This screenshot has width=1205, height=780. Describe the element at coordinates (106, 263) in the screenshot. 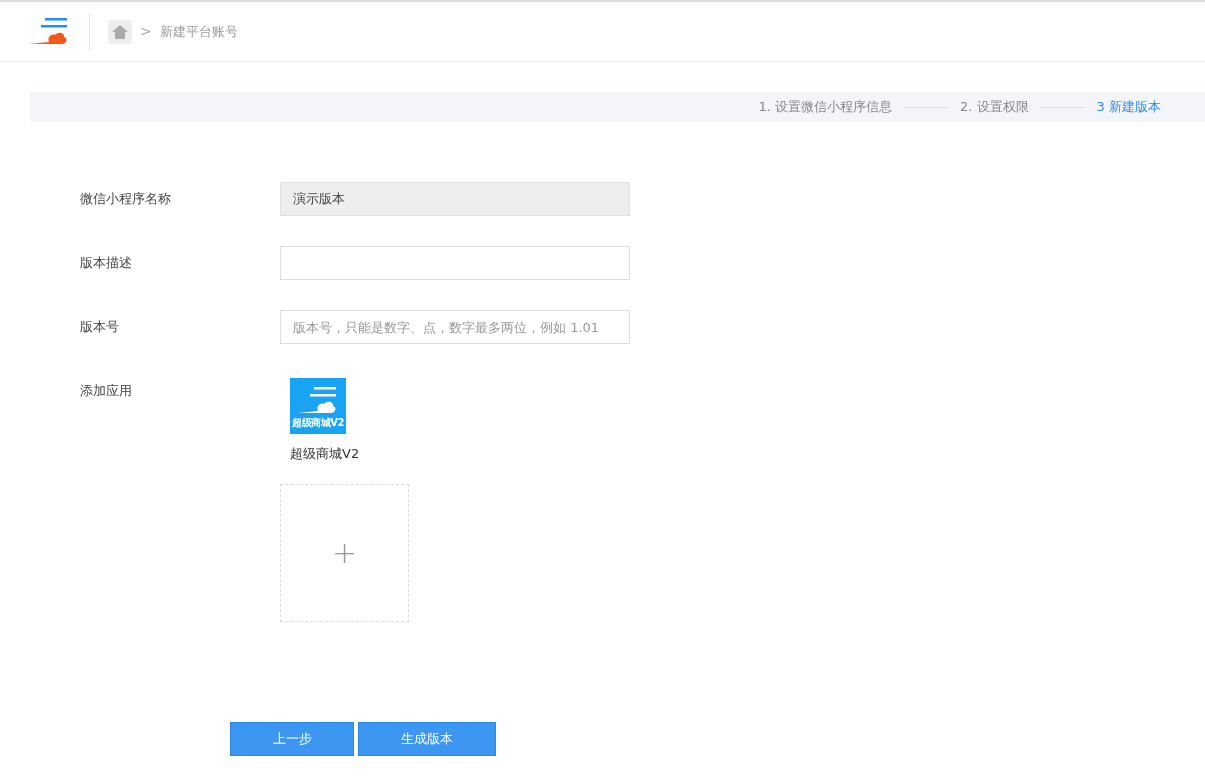

I see `field-label: 版本描述` at that location.